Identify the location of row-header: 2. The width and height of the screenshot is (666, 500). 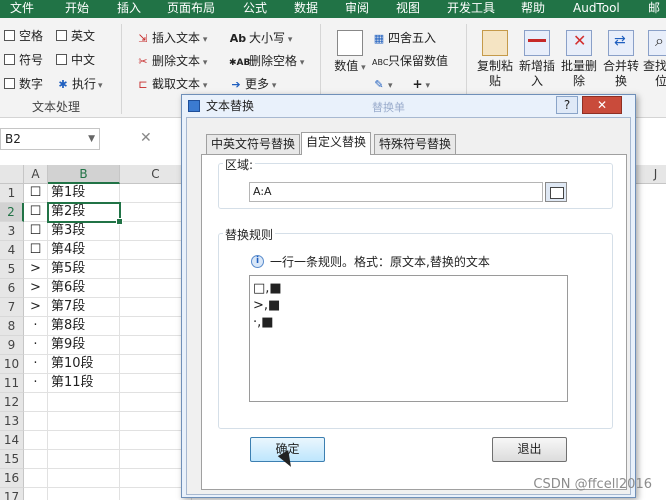
(12, 212).